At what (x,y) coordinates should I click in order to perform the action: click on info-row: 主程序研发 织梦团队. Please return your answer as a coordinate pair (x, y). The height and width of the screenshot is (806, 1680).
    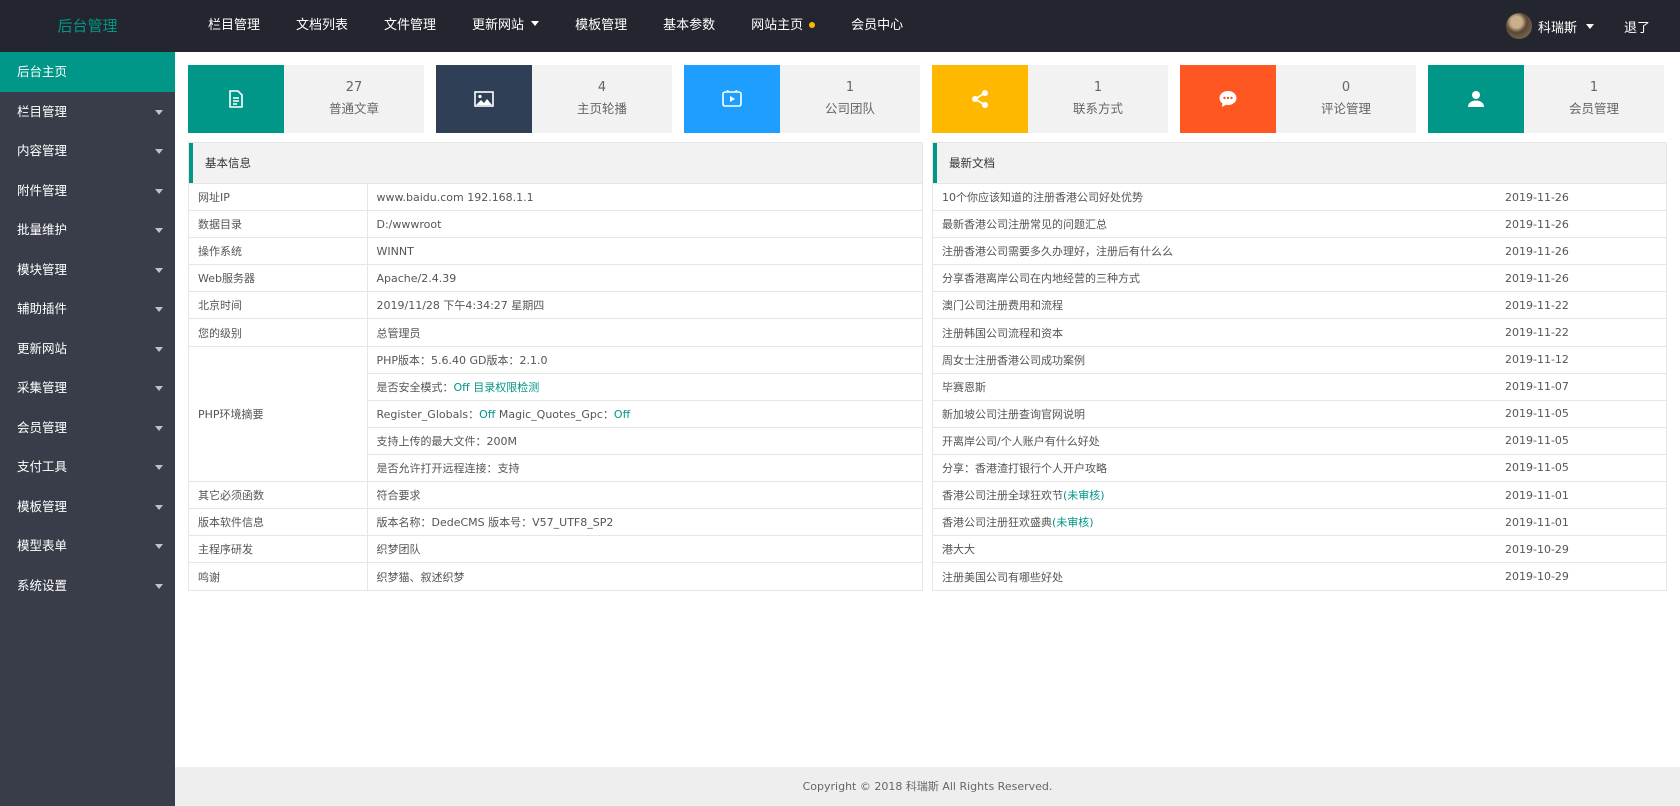
    Looking at the image, I should click on (555, 549).